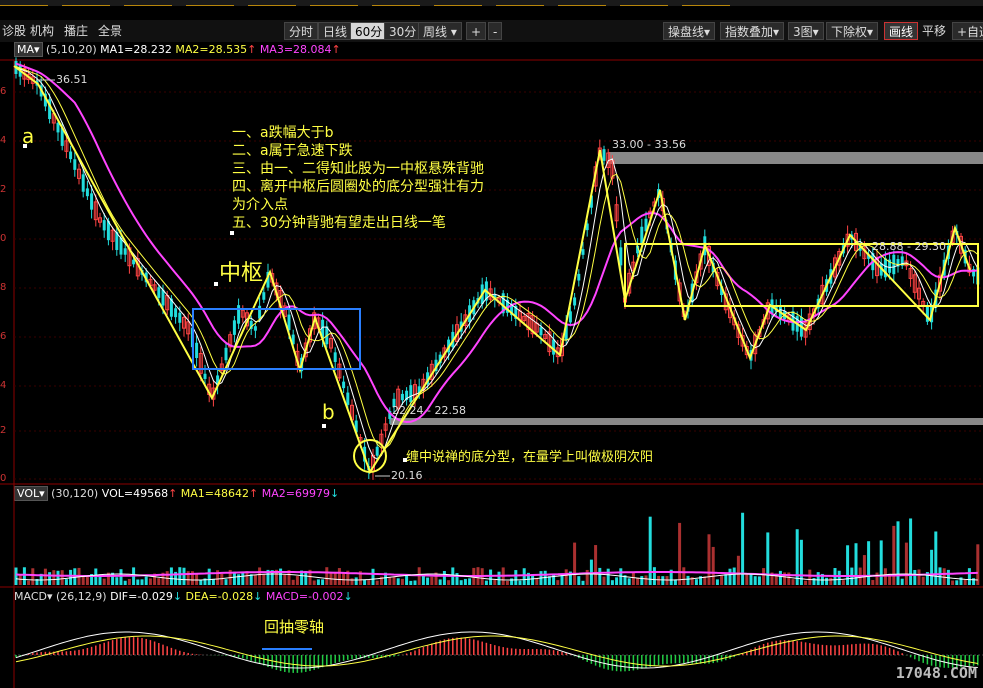 This screenshot has width=983, height=688. I want to click on high-price-label: 36.51, so click(72, 79).